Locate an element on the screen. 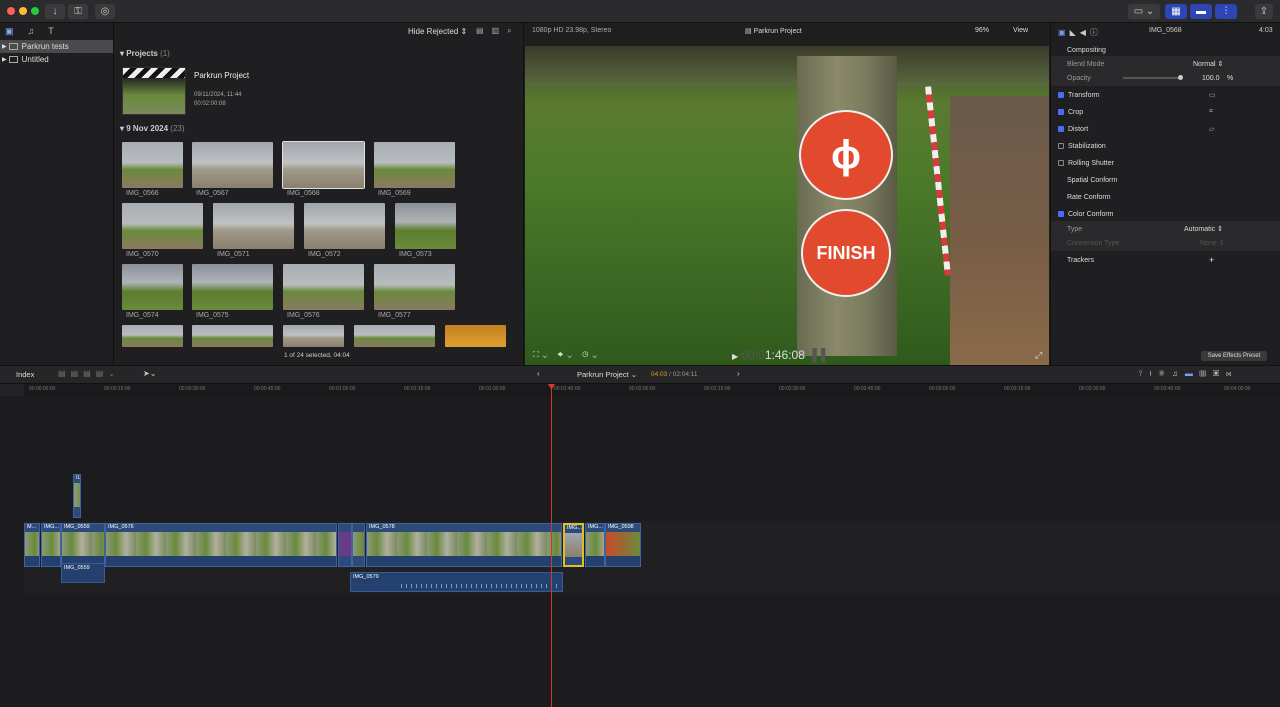 This screenshot has height=707, width=1280. skimming-icon: ⫯ is located at coordinates (1144, 373).